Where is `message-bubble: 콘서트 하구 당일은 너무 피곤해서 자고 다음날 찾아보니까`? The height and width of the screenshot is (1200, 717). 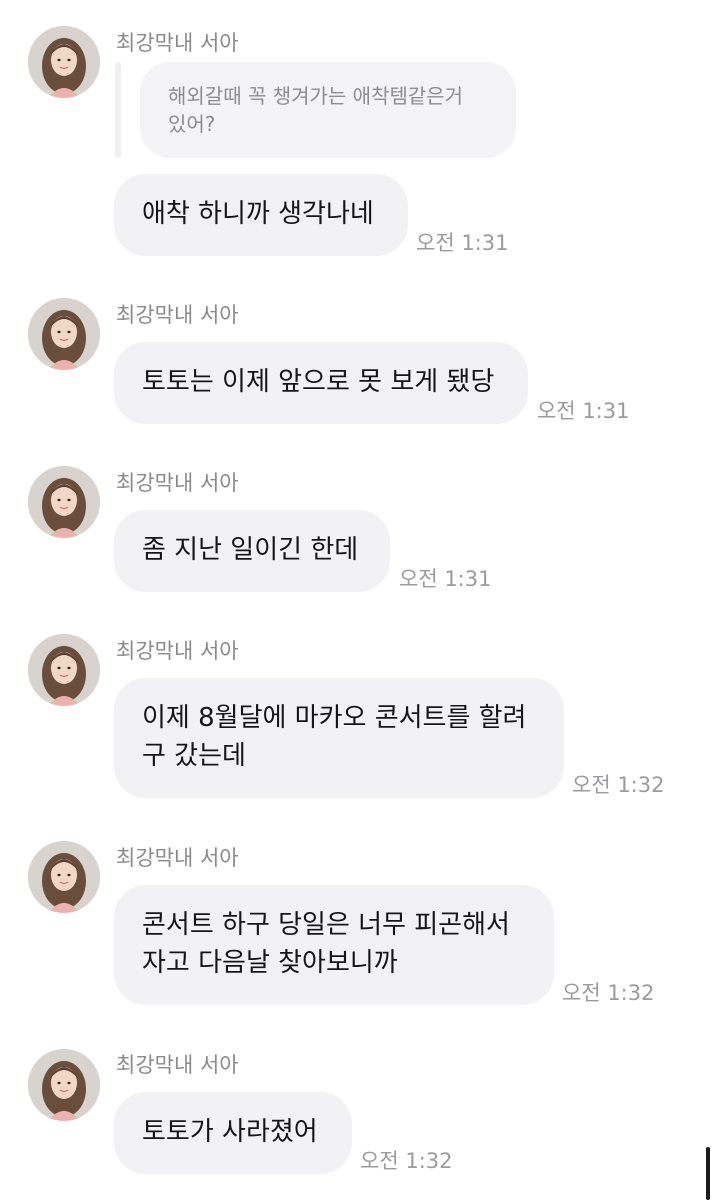
message-bubble: 콘서트 하구 당일은 너무 피곤해서 자고 다음날 찾아보니까 is located at coordinates (334, 945).